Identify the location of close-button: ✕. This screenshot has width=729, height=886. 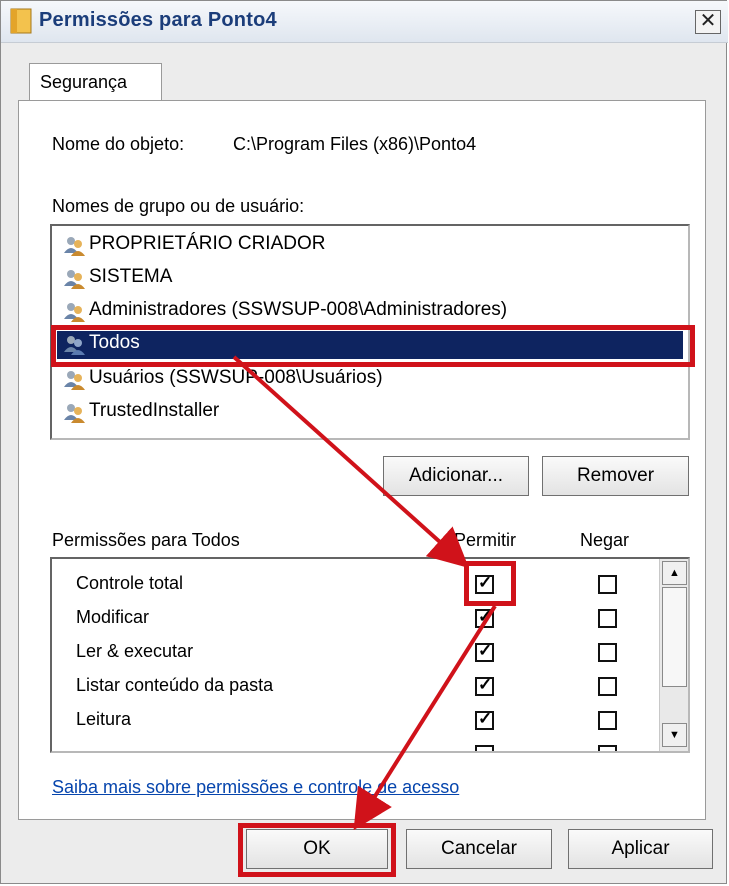
(708, 22).